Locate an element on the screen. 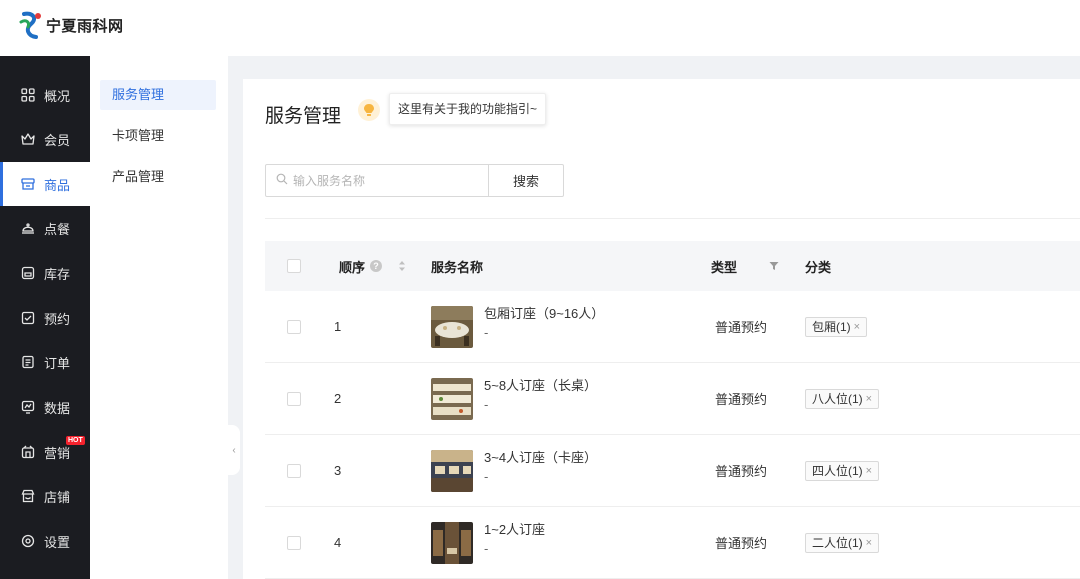  category-tag-label: 包厢(1) is located at coordinates (831, 327).